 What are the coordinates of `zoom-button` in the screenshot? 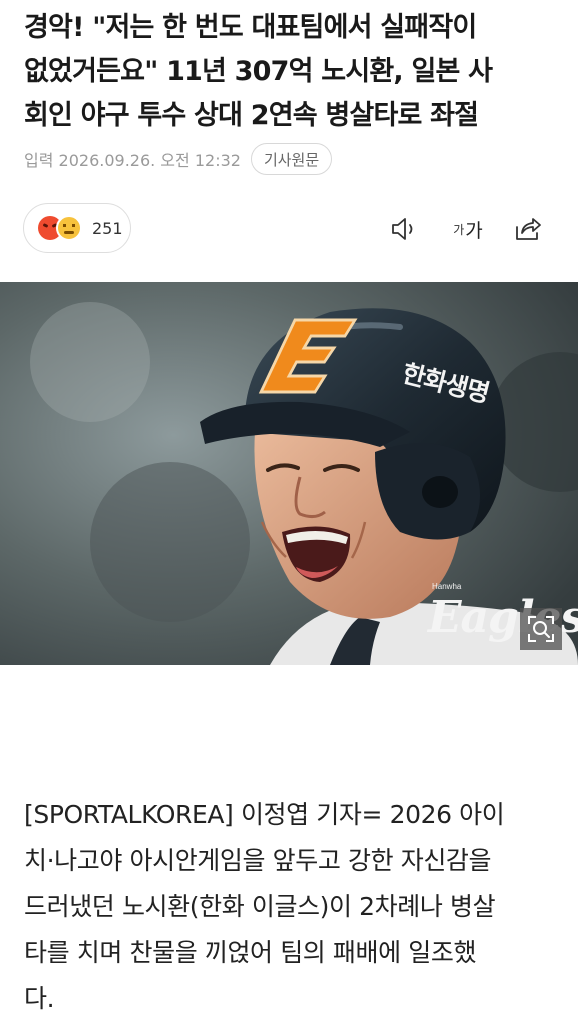 It's located at (541, 629).